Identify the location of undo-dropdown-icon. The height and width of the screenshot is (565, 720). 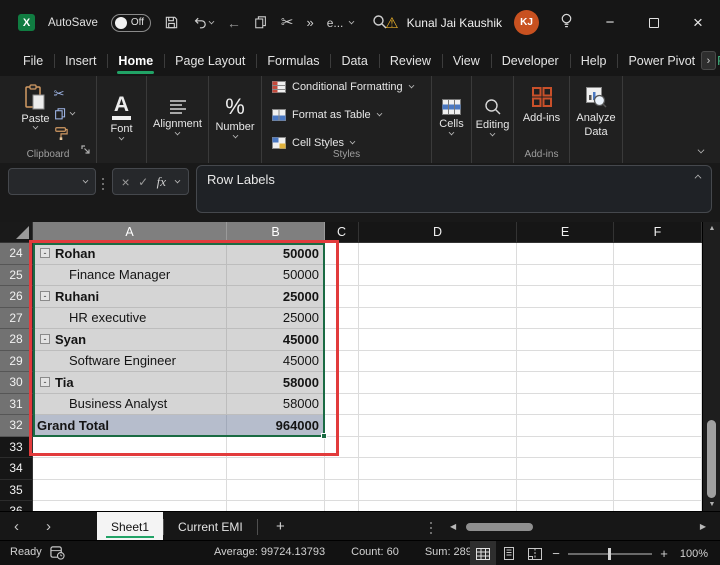
(211, 21).